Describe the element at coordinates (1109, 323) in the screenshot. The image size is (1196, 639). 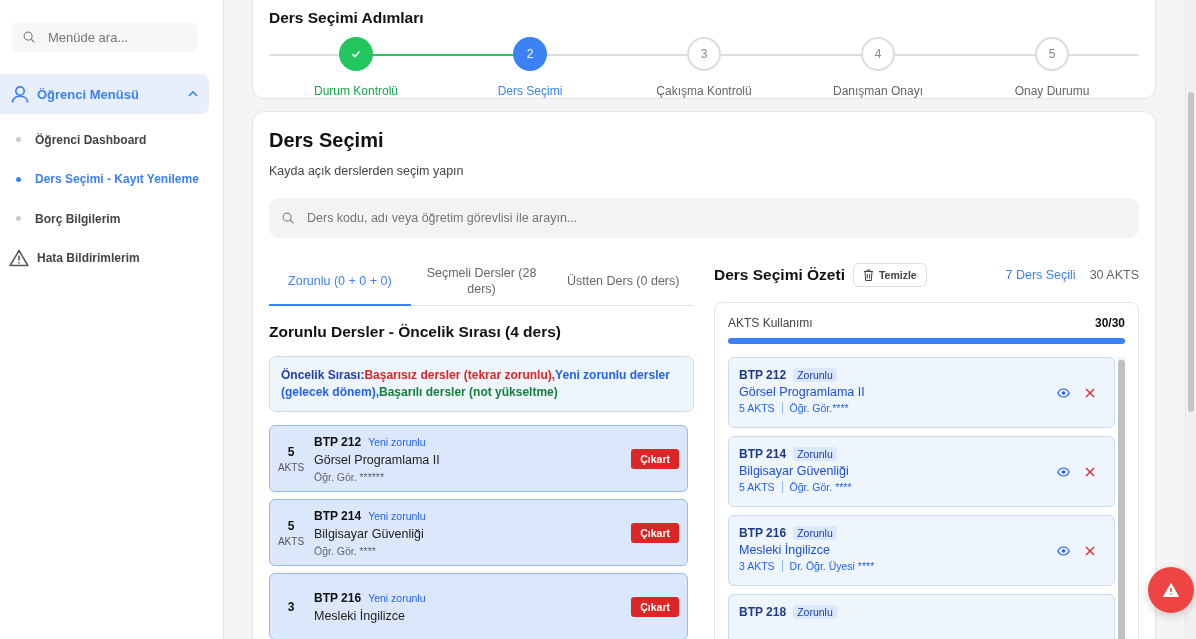
I see `usage-reading: 30/30` at that location.